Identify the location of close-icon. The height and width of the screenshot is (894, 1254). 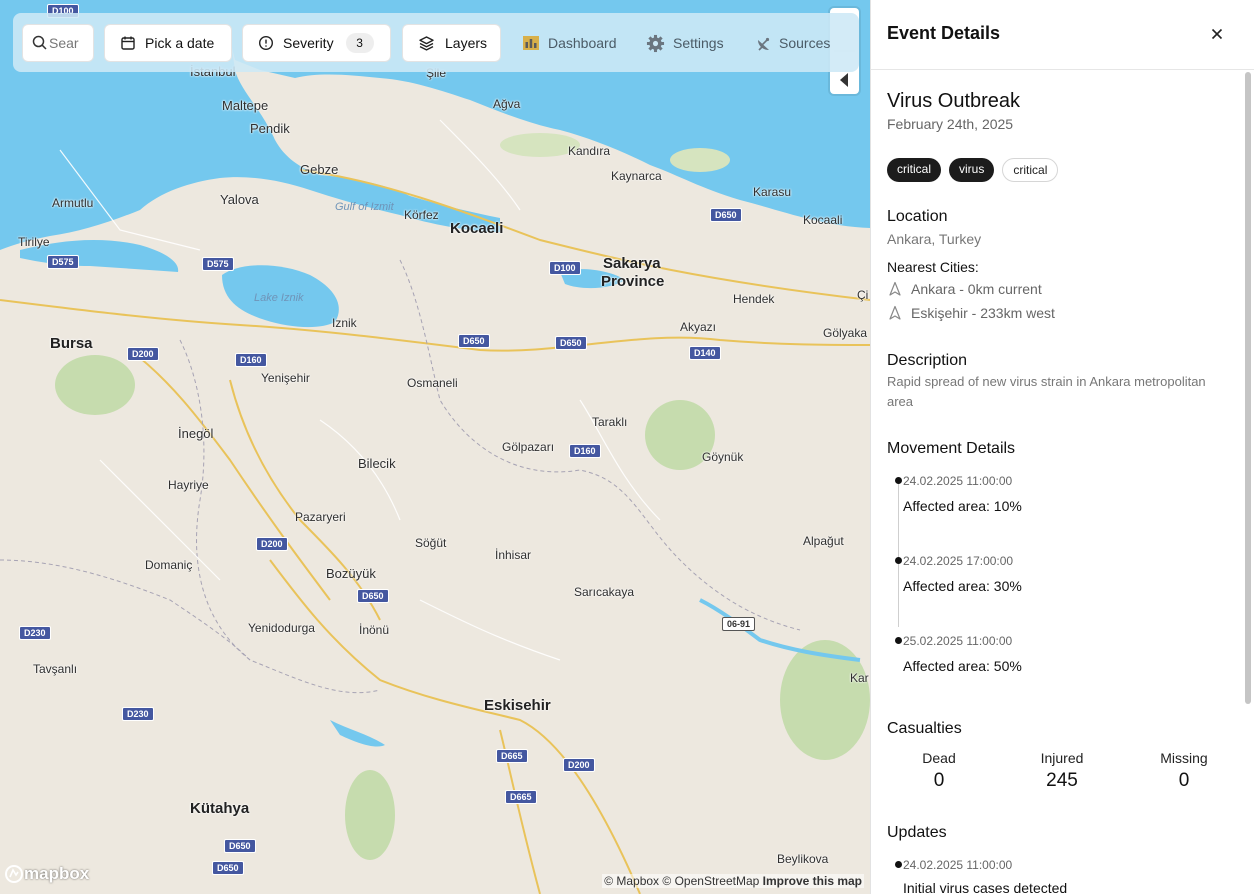
(1217, 34).